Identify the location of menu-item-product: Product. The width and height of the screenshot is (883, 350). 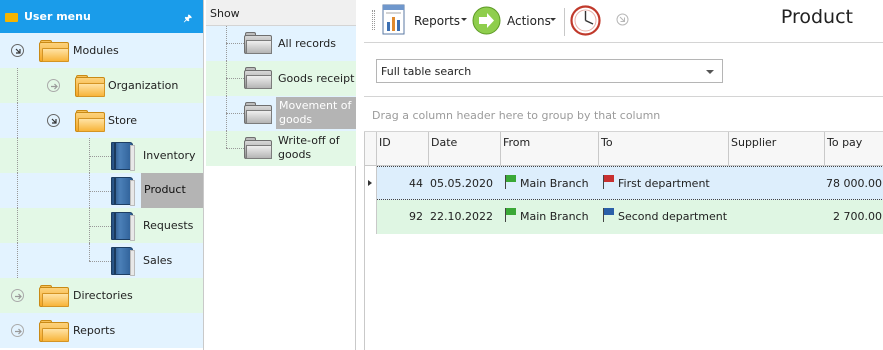
(101, 190).